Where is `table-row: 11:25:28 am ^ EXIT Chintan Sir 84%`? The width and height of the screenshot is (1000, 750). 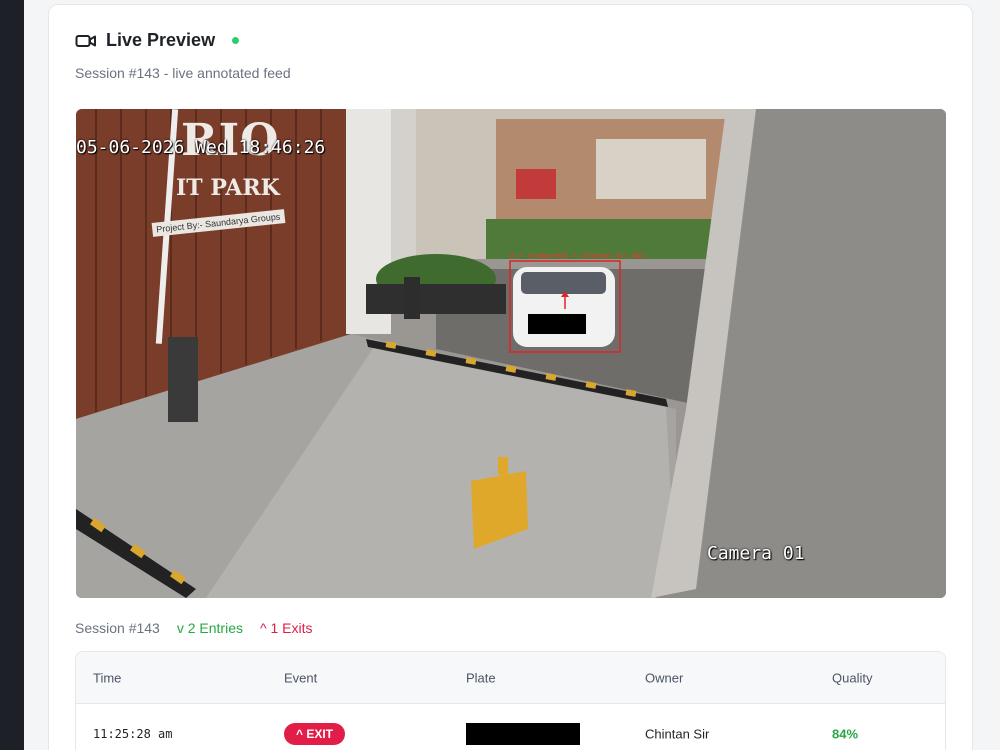
table-row: 11:25:28 am ^ EXIT Chintan Sir 84% is located at coordinates (510, 727).